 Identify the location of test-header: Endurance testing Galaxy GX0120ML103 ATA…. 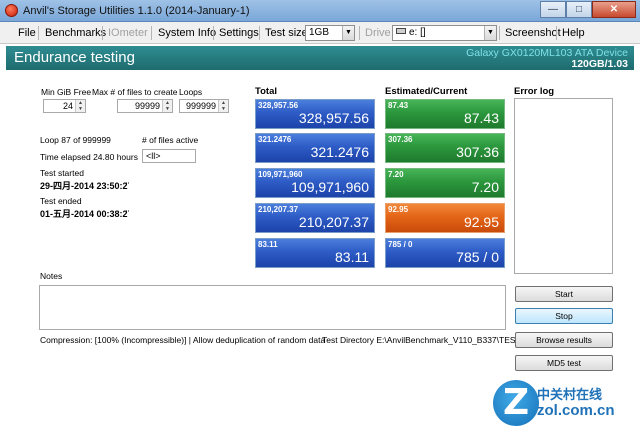
(320, 58).